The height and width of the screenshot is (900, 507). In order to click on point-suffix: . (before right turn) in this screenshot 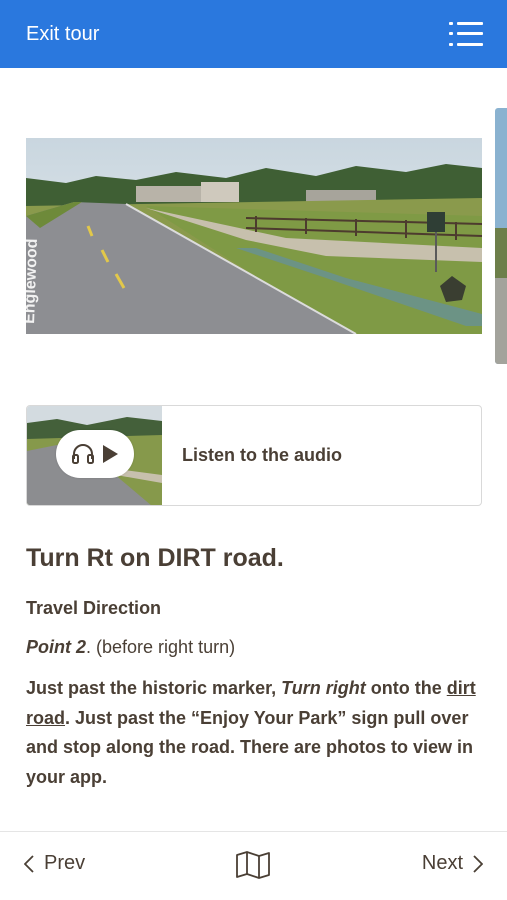, I will do `click(161, 647)`.